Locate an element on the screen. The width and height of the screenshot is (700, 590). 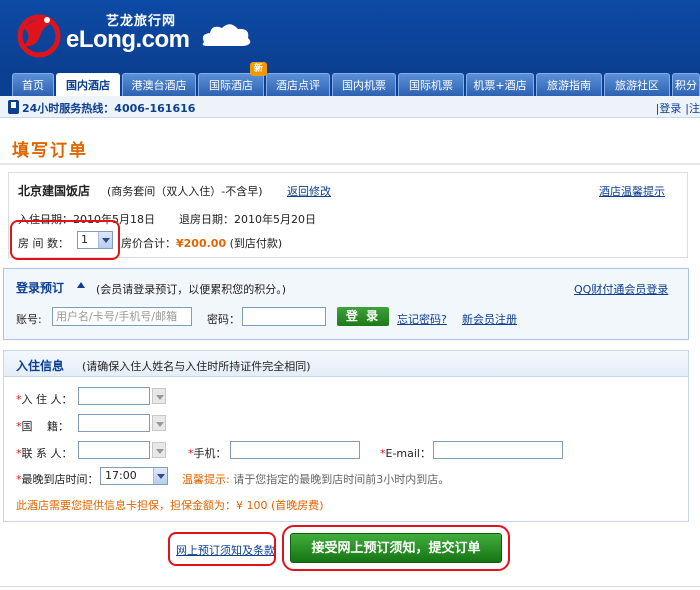
contact-label: *联 系 人： is located at coordinates (44, 453).